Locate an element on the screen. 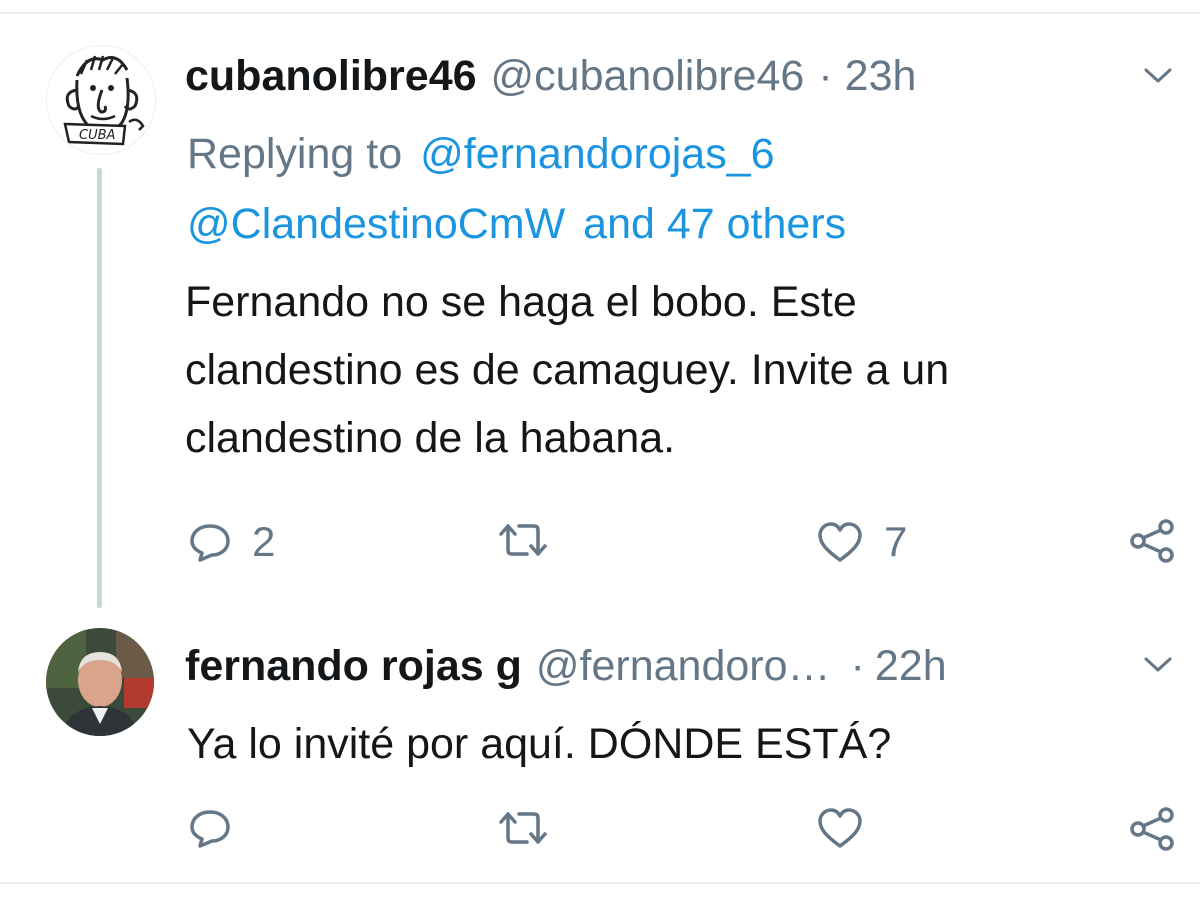 The image size is (1200, 897). reply-count: 2 is located at coordinates (264, 541).